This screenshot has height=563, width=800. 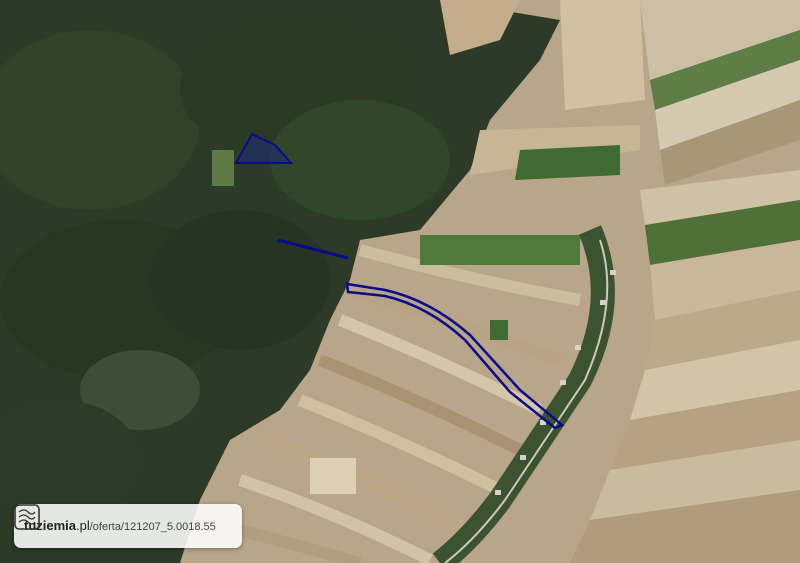 What do you see at coordinates (152, 527) in the screenshot?
I see `offer-path: /oferta/121207_5.0018.55` at bounding box center [152, 527].